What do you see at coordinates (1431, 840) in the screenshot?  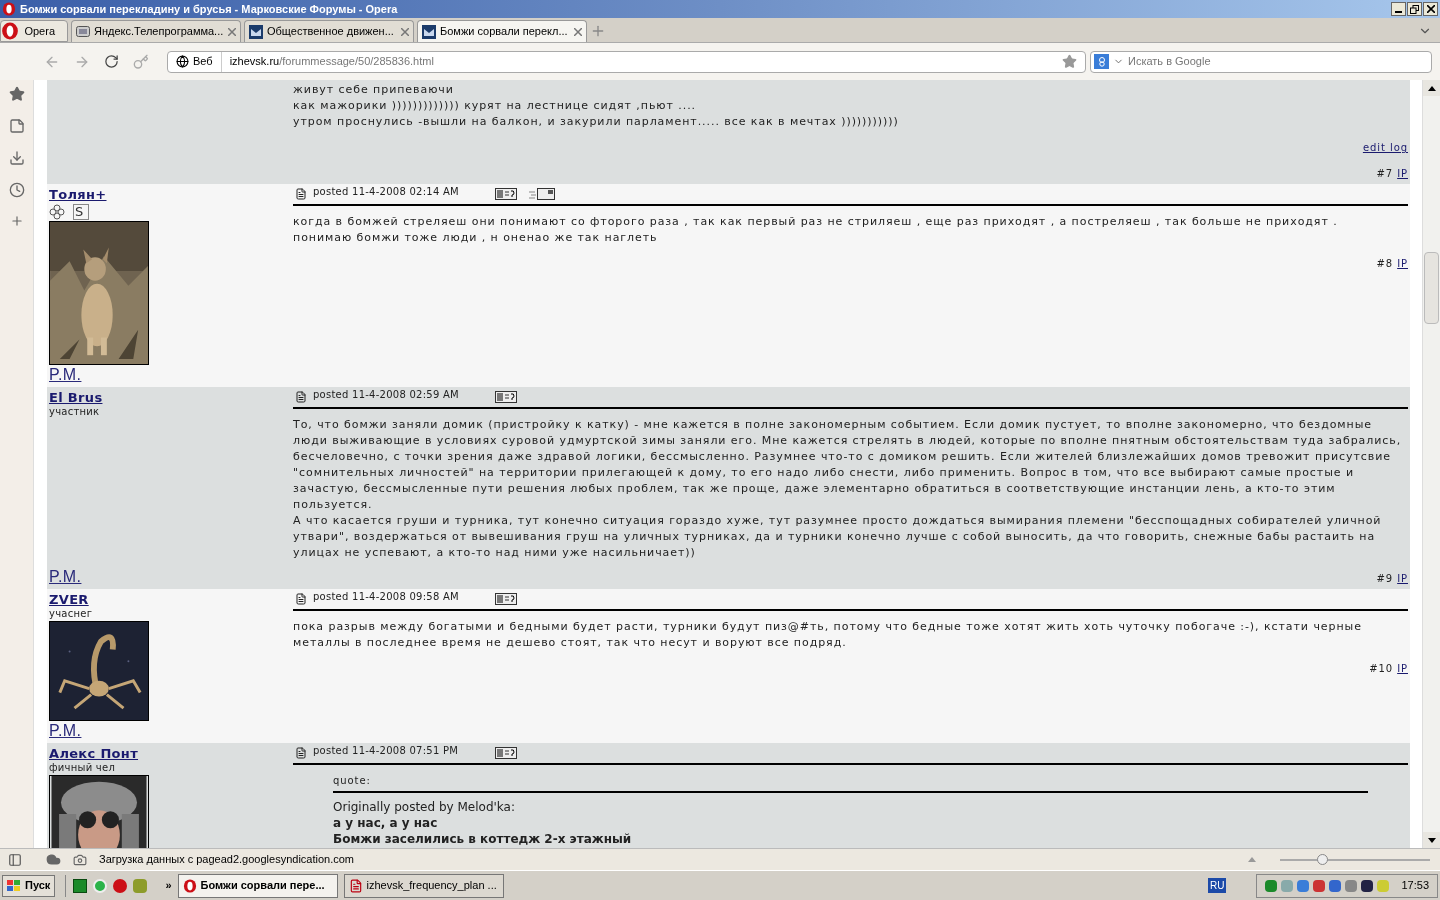 I see `scroll-down-icon` at bounding box center [1431, 840].